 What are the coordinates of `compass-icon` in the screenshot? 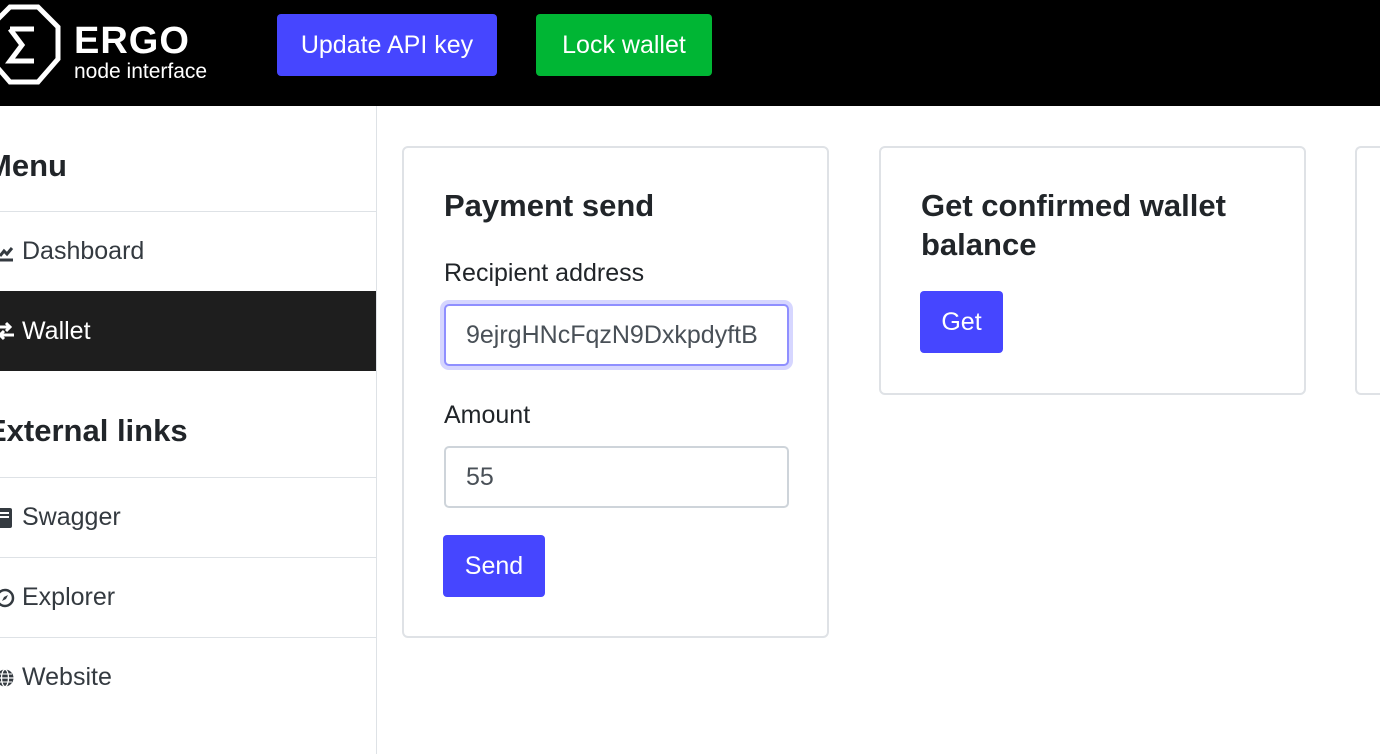 It's located at (8, 598).